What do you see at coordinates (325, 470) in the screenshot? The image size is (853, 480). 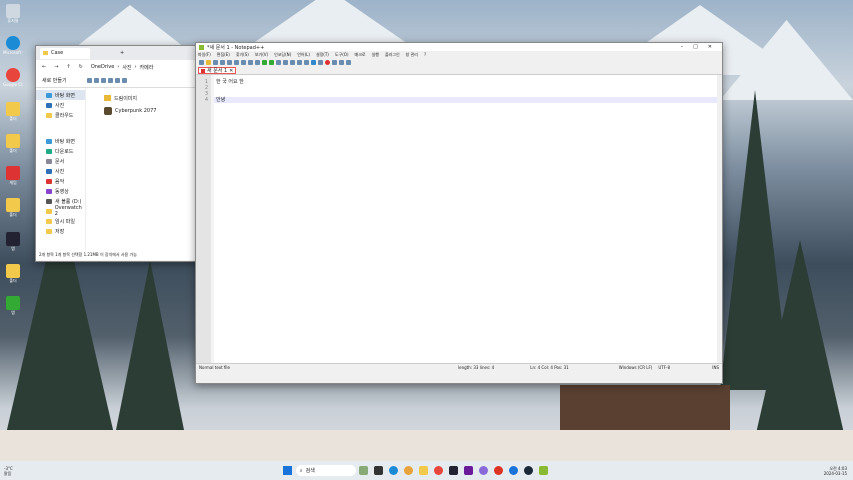 I see `search-box: ⌕ 검색` at bounding box center [325, 470].